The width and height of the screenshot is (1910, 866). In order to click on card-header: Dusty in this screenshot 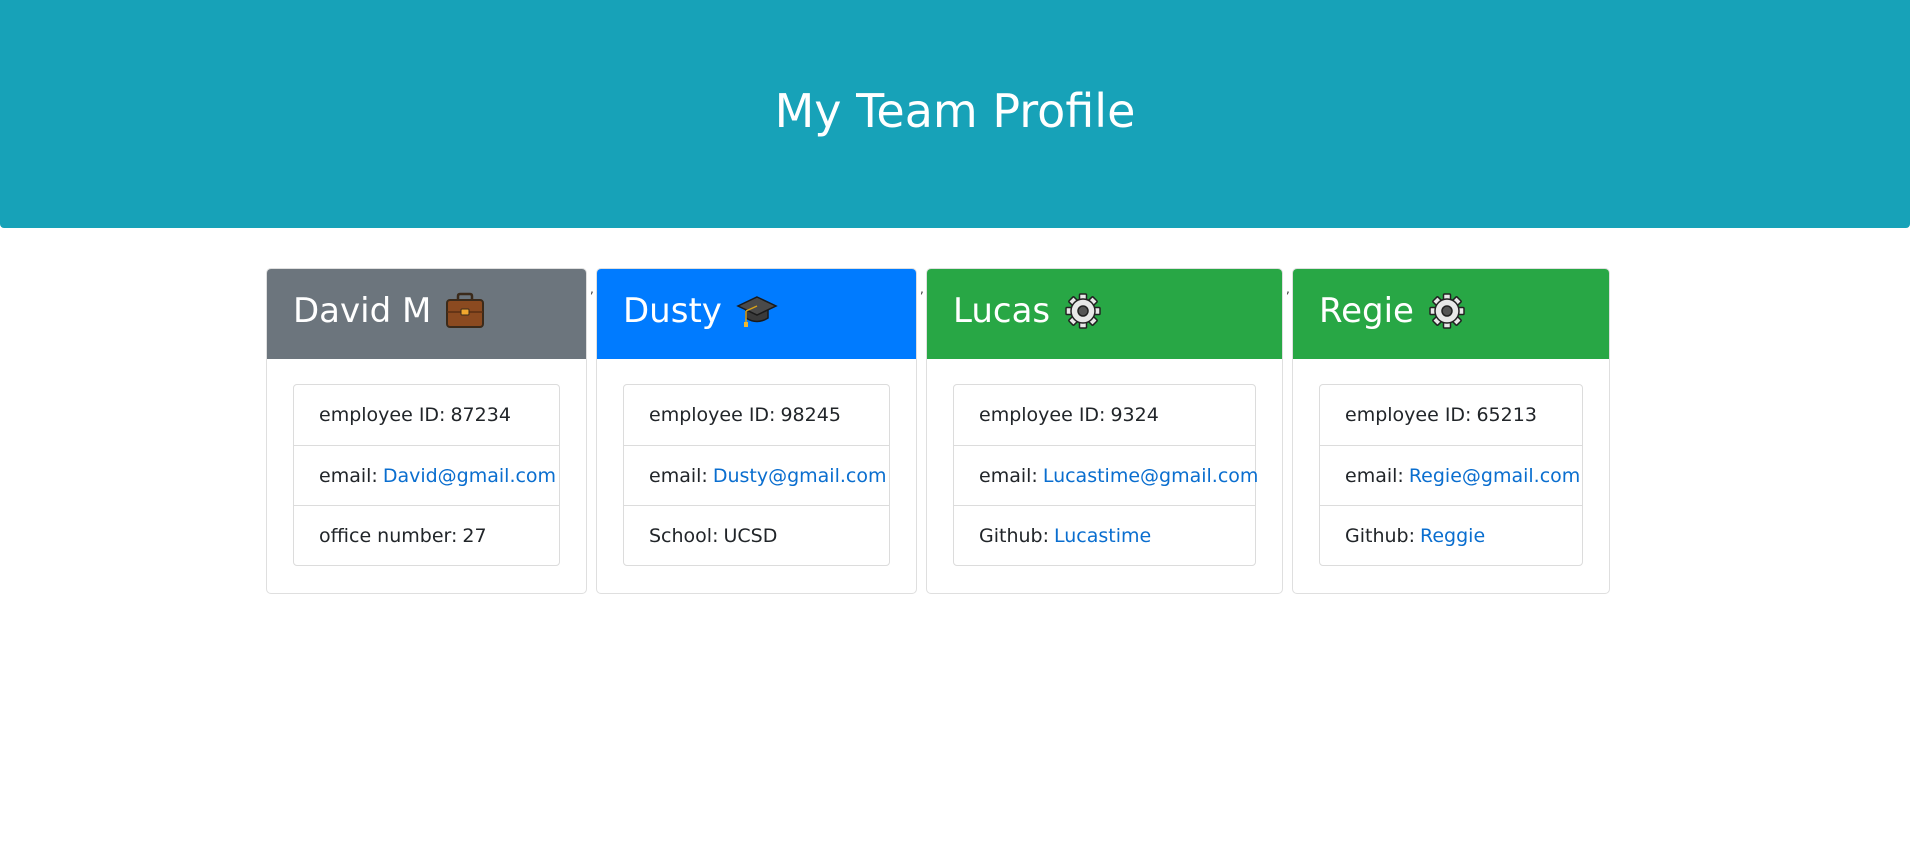, I will do `click(756, 314)`.